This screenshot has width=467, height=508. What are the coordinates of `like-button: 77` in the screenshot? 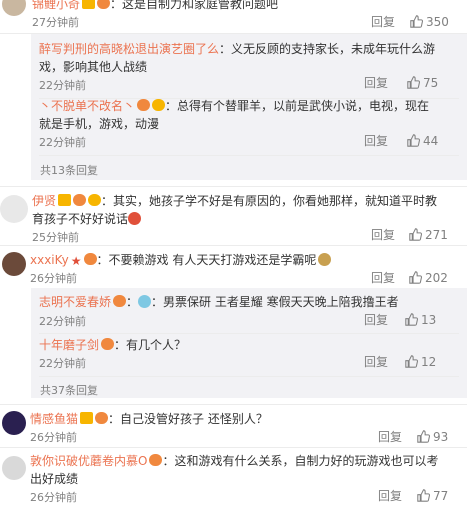 It's located at (432, 496).